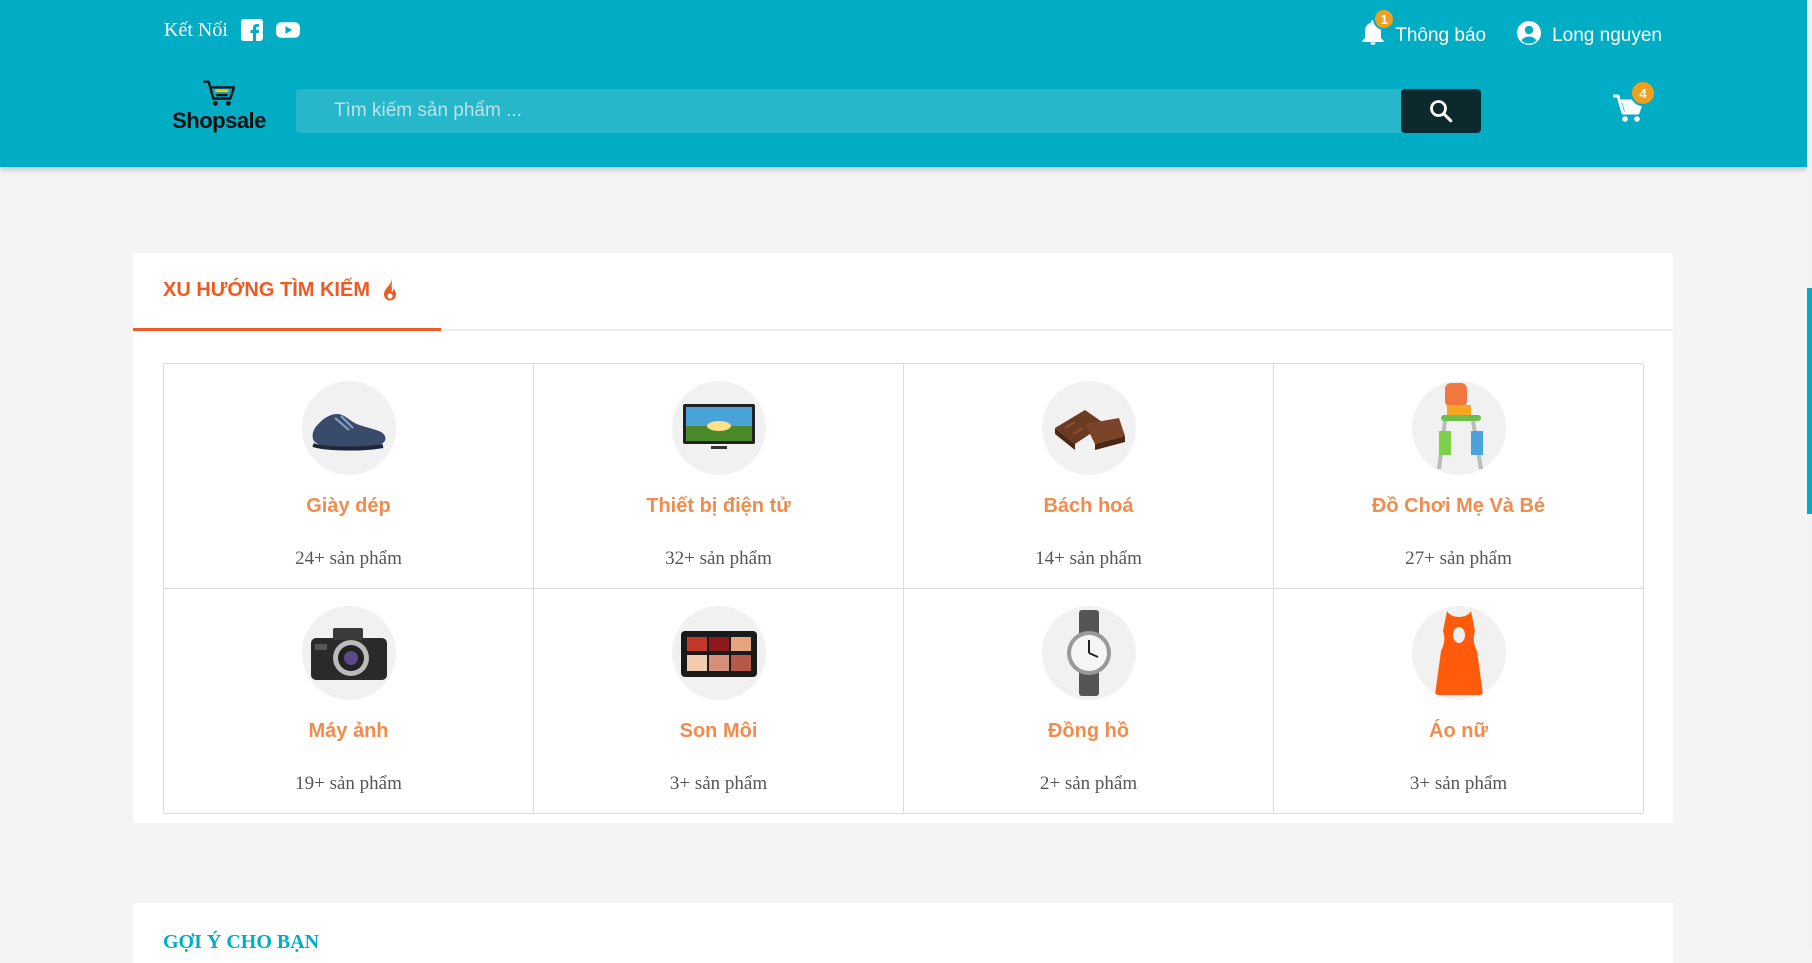  I want to click on notification-badge: 1, so click(1384, 19).